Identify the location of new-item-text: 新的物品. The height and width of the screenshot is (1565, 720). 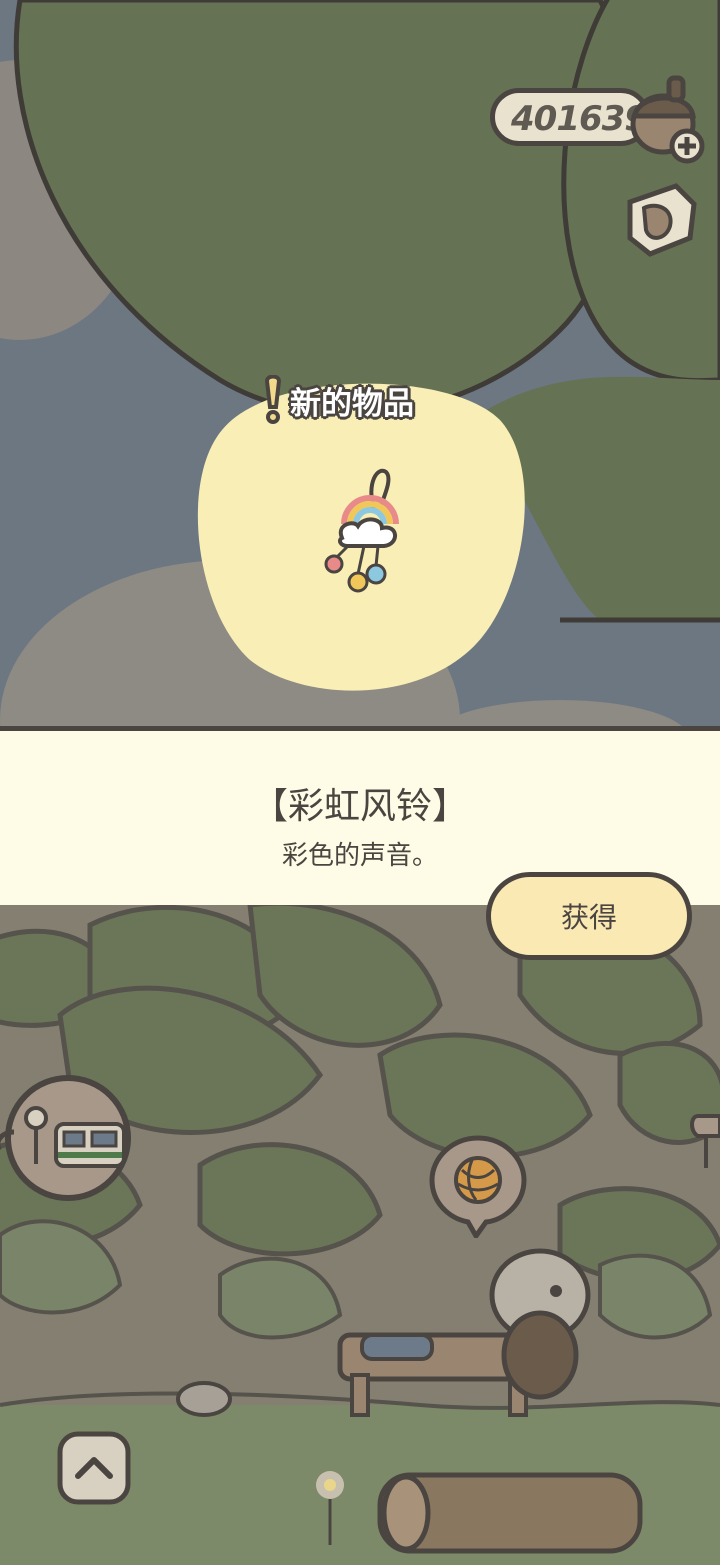
(352, 403).